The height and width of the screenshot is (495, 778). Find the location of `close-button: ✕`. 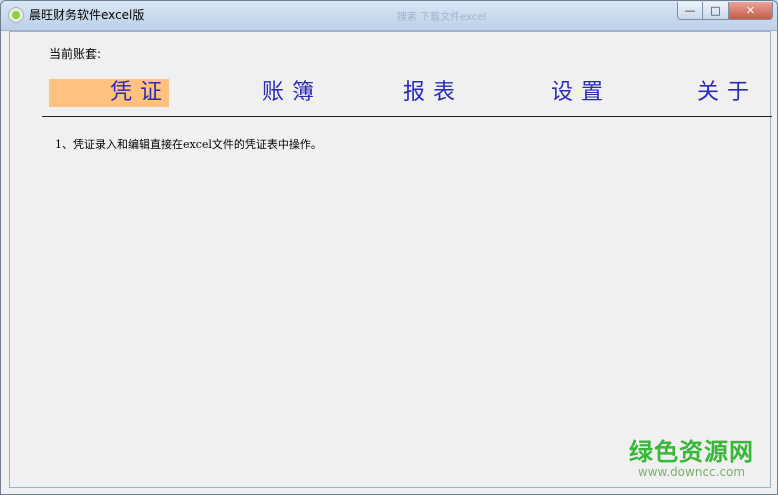

close-button: ✕ is located at coordinates (751, 11).